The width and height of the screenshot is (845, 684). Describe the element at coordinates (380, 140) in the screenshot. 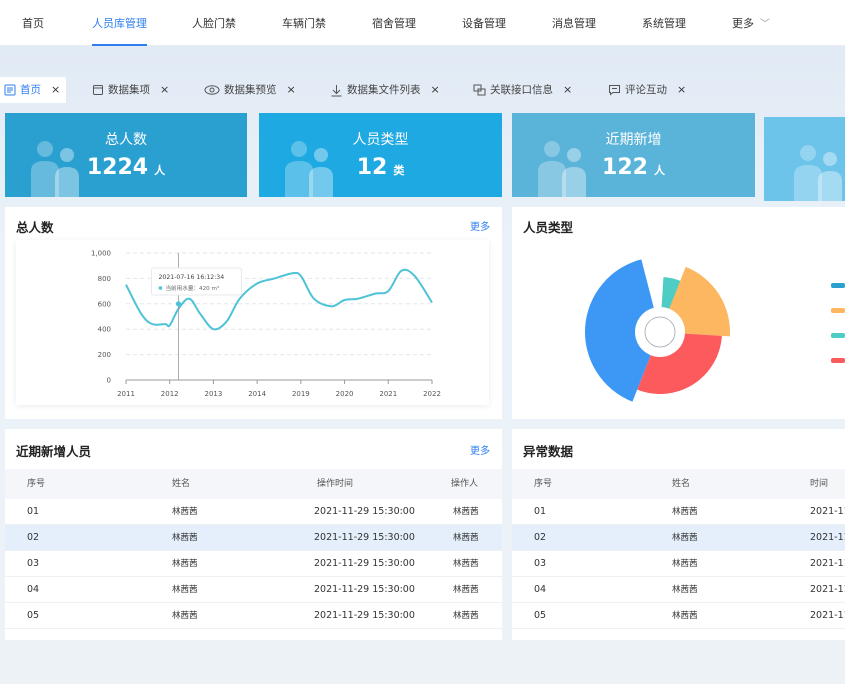

I see `stat-title: 人员类型` at that location.